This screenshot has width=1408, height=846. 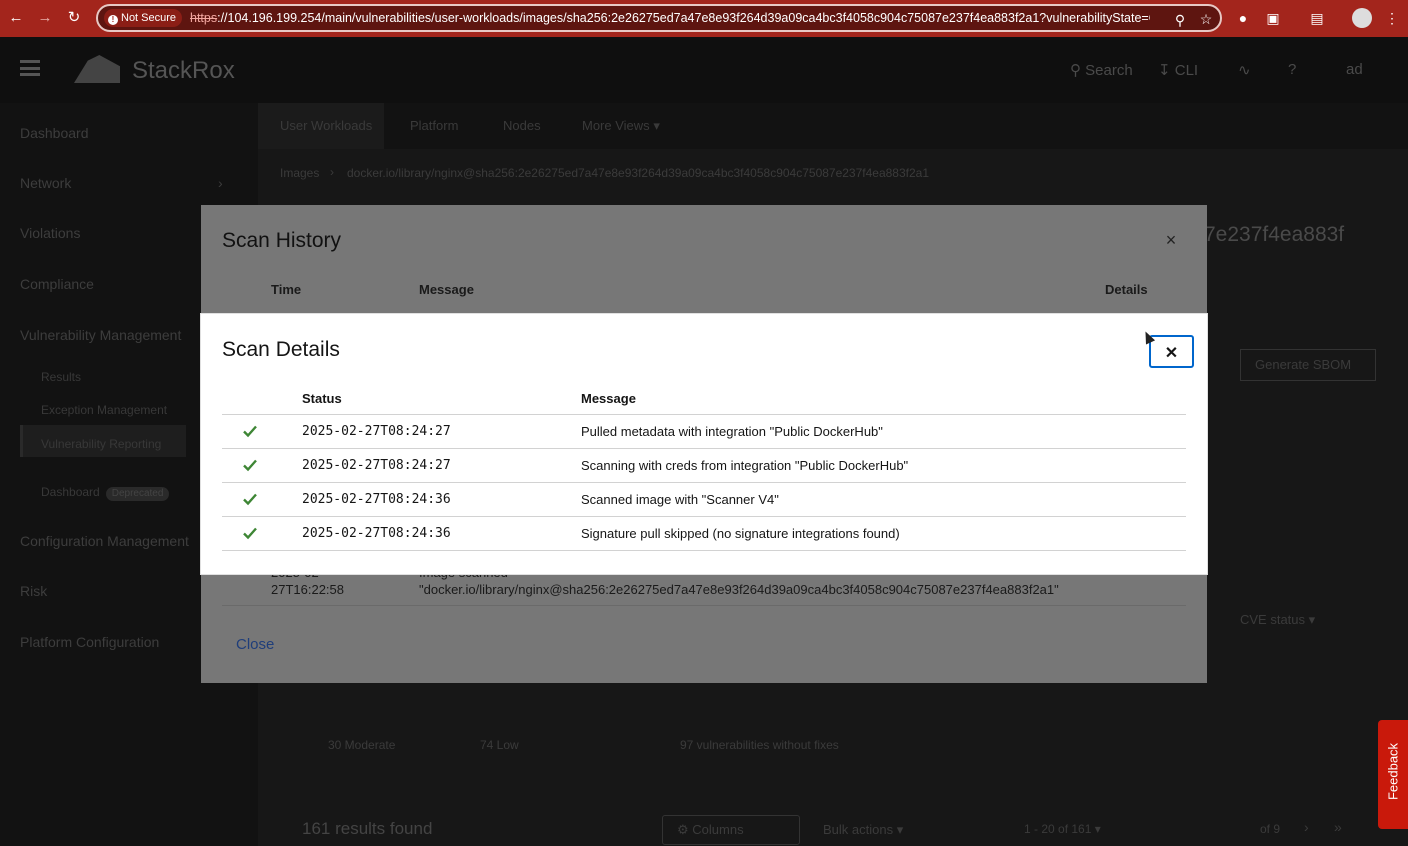 What do you see at coordinates (1274, 234) in the screenshot?
I see `page-title: 7e237f4ea883f` at bounding box center [1274, 234].